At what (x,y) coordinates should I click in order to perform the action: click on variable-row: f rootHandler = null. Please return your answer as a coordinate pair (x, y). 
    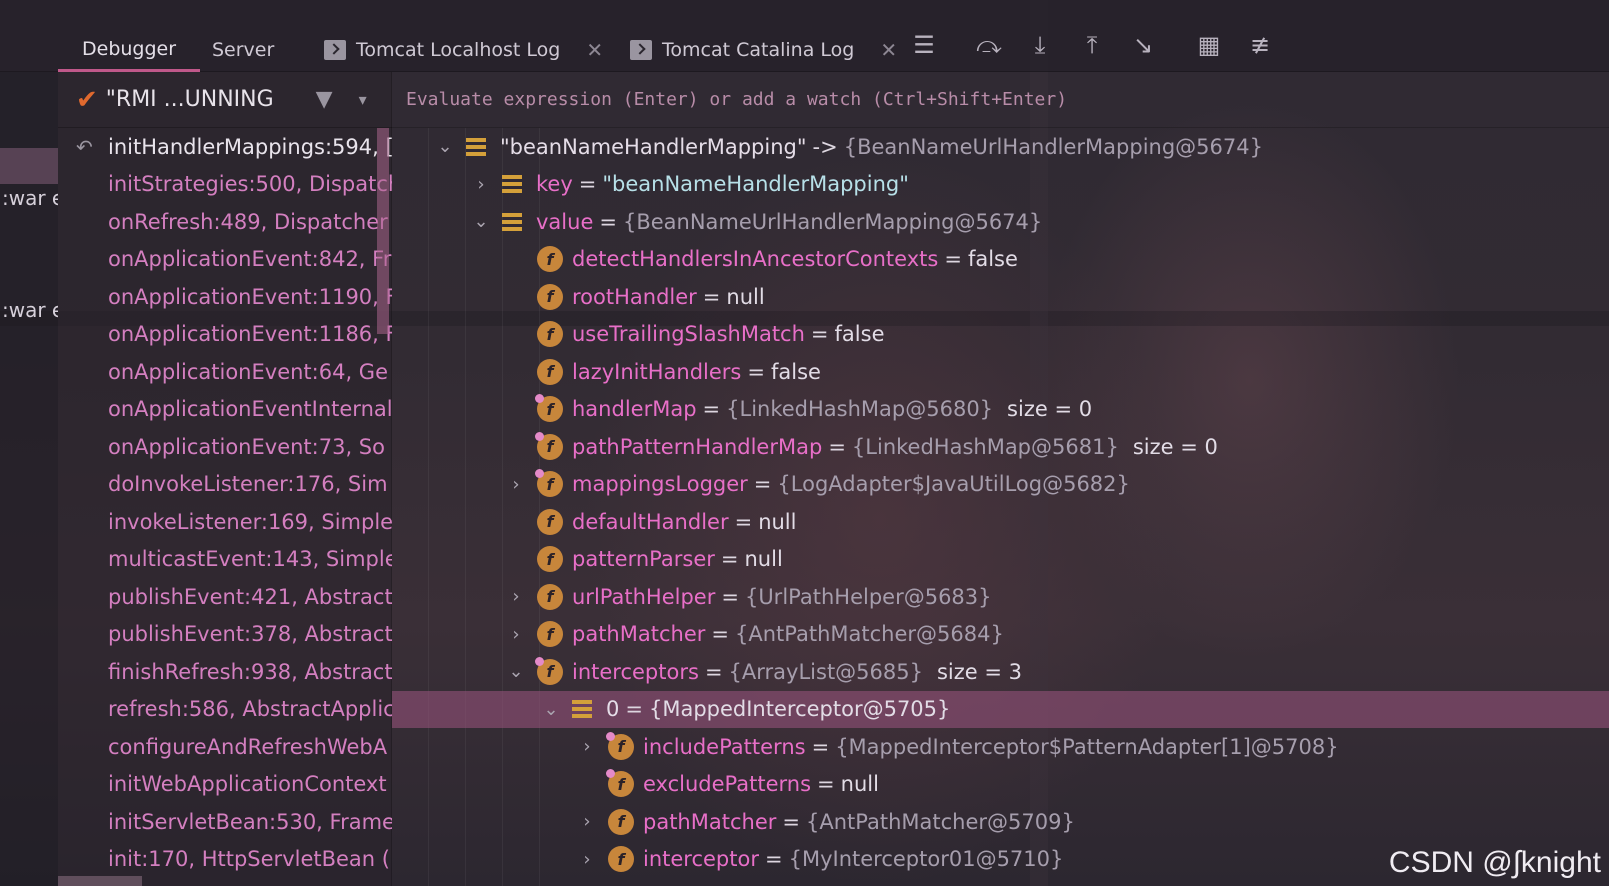
    Looking at the image, I should click on (1000, 297).